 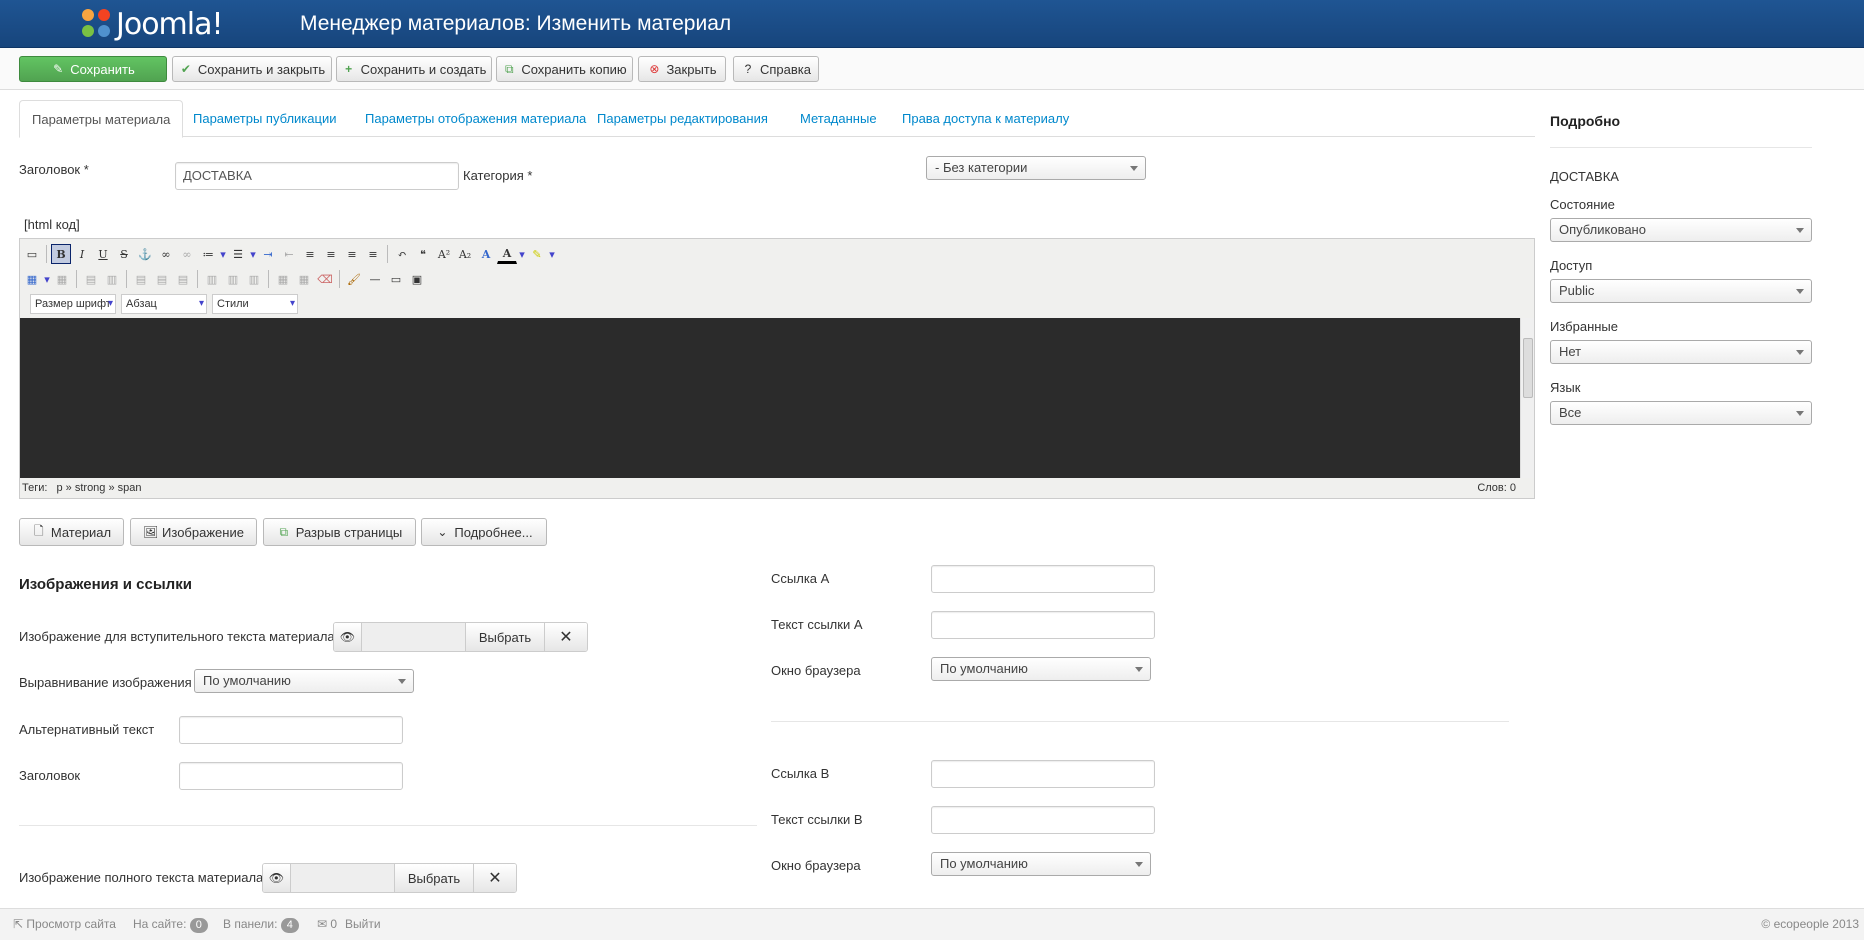 What do you see at coordinates (414, 69) in the screenshot?
I see `save-new-button: + Сохранить и создать` at bounding box center [414, 69].